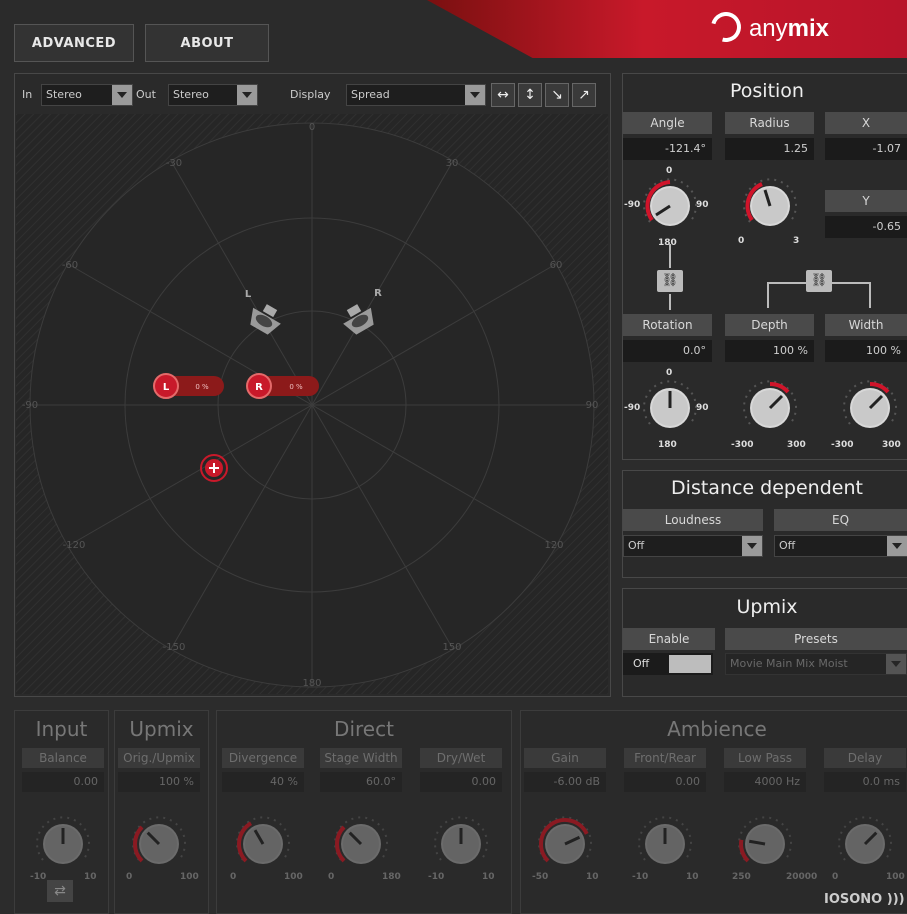 The image size is (907, 914). What do you see at coordinates (159, 782) in the screenshot?
I see `orig-upmix-value: 100 %` at bounding box center [159, 782].